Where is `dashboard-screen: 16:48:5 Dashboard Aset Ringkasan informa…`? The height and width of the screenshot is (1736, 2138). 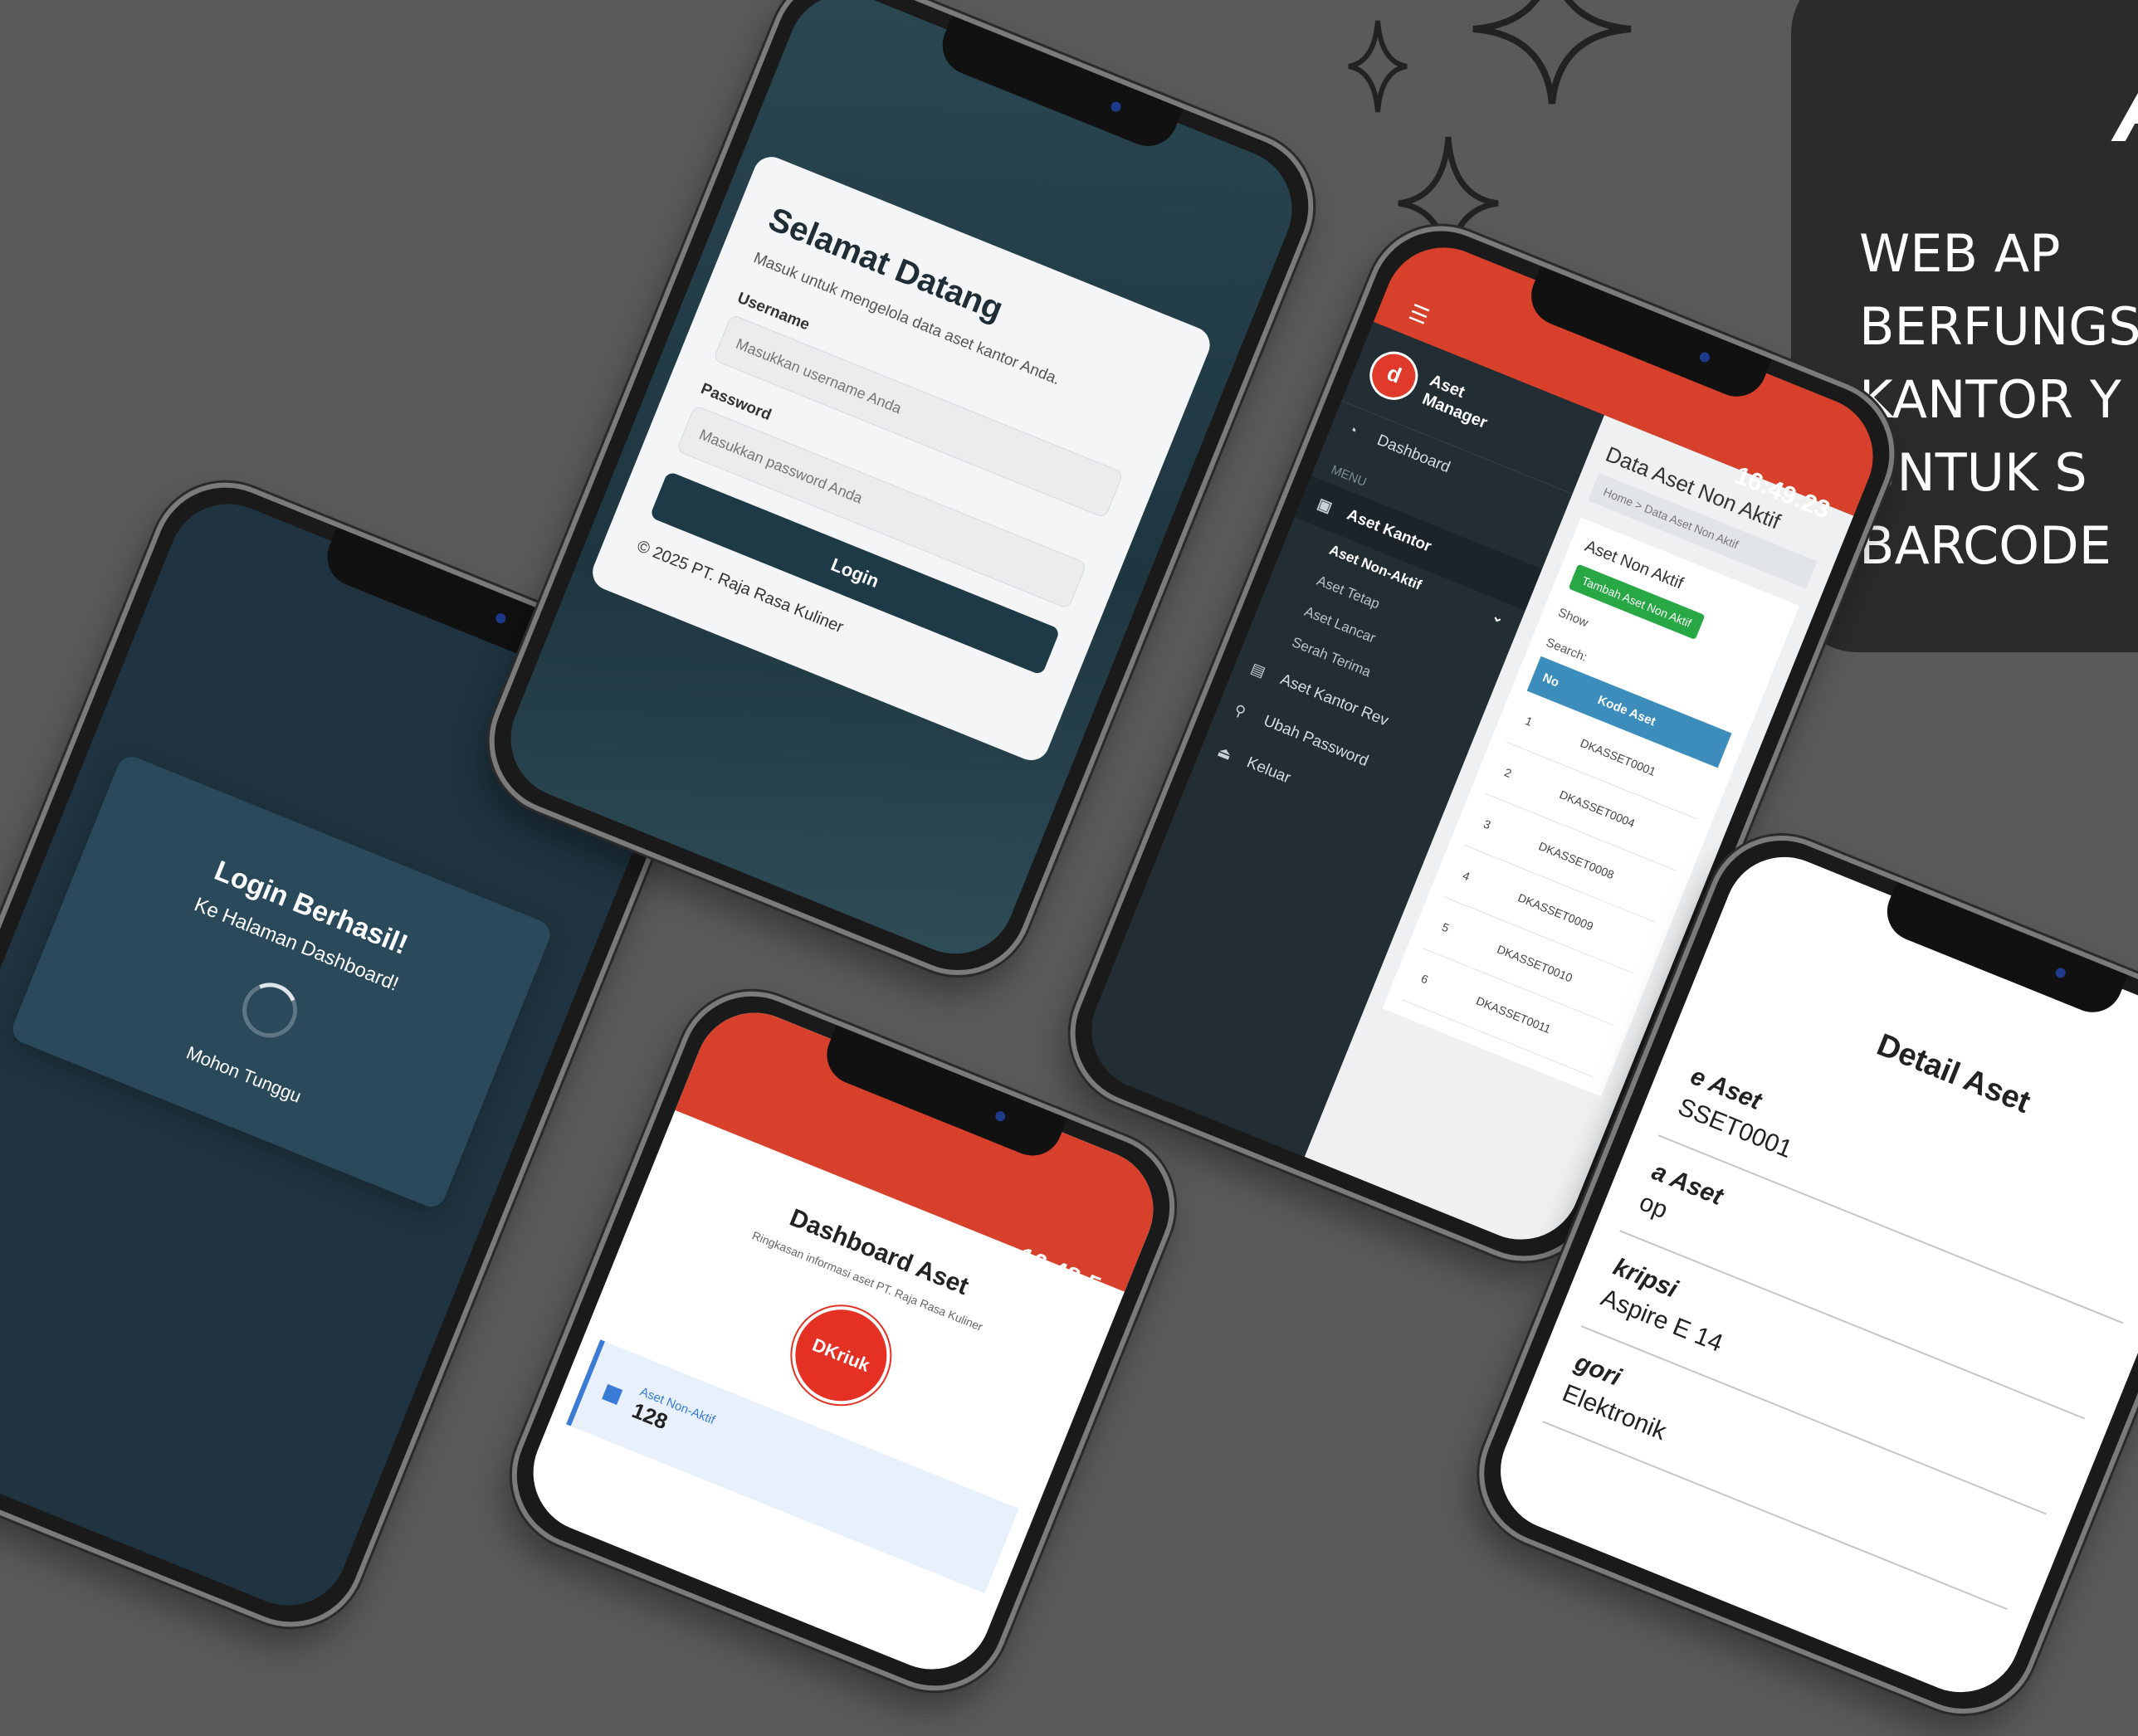 dashboard-screen: 16:48:5 Dashboard Aset Ringkasan informa… is located at coordinates (844, 1341).